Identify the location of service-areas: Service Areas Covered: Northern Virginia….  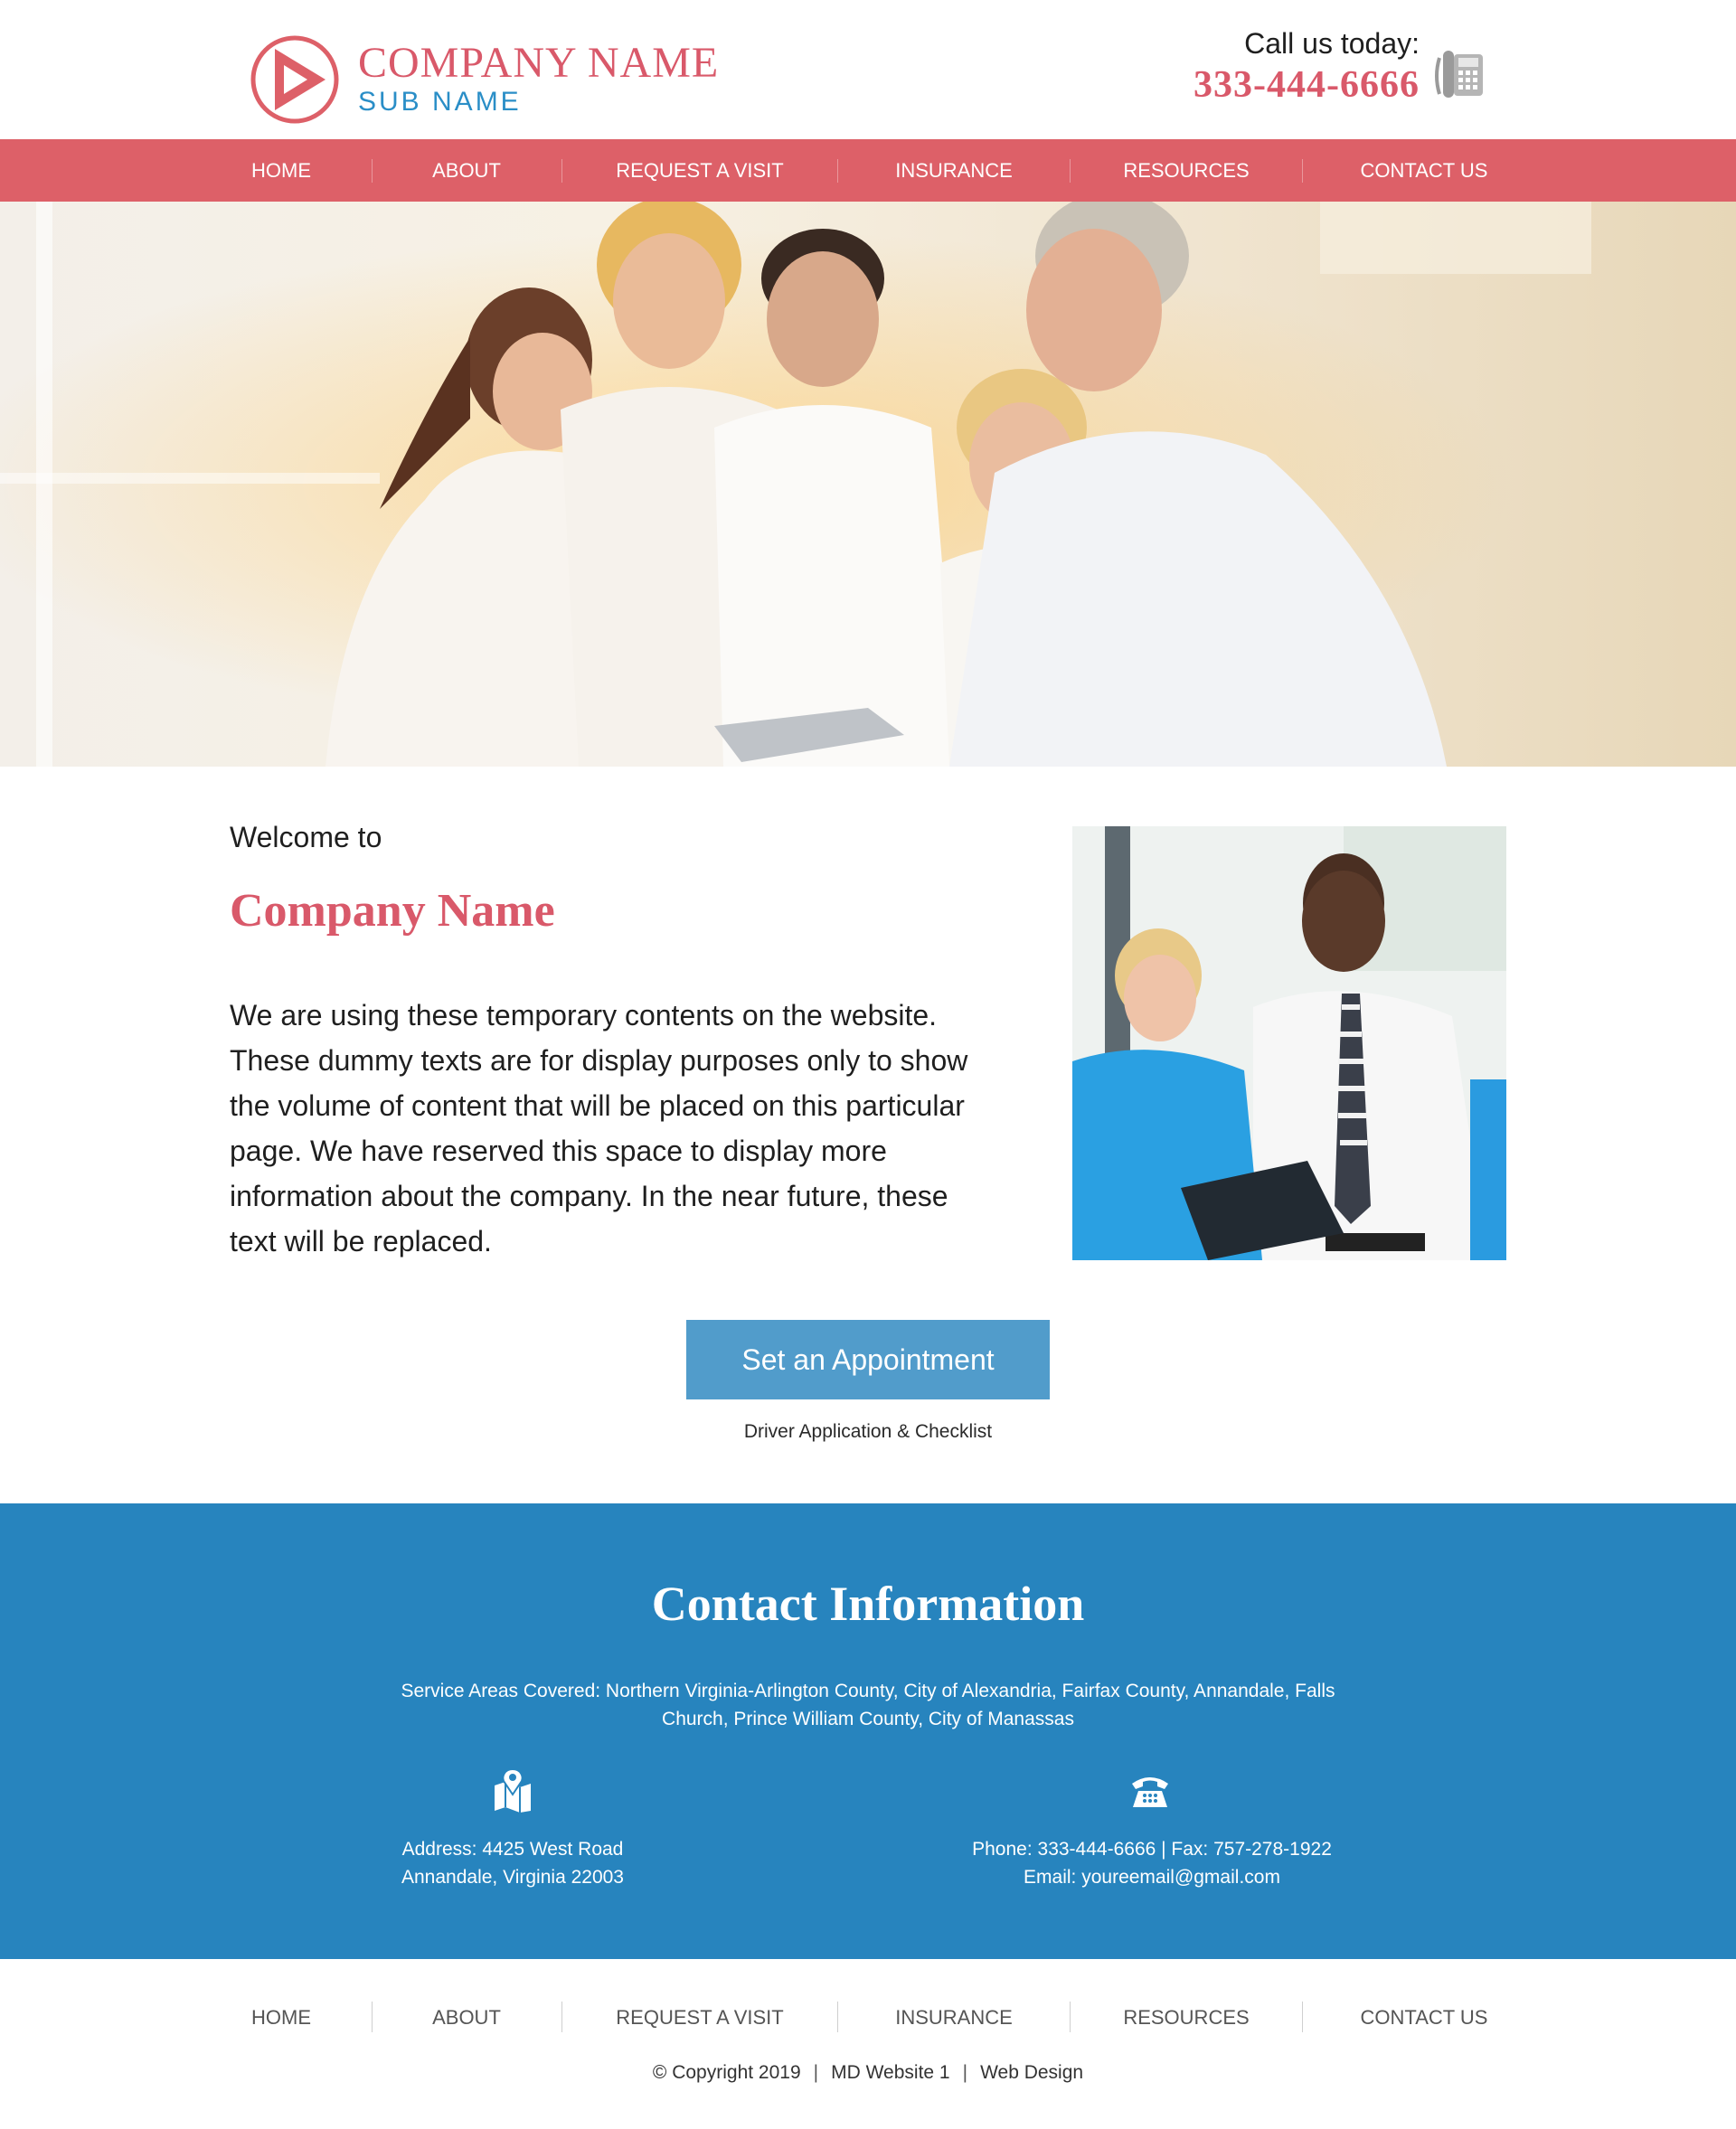
(868, 1705).